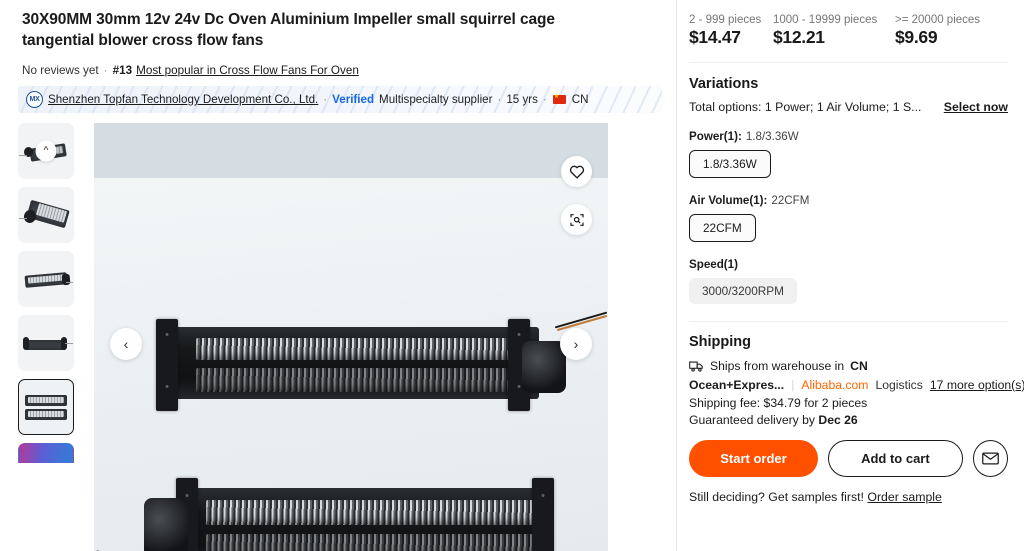  What do you see at coordinates (436, 100) in the screenshot?
I see `supplier-type: Multispecialty supplier` at bounding box center [436, 100].